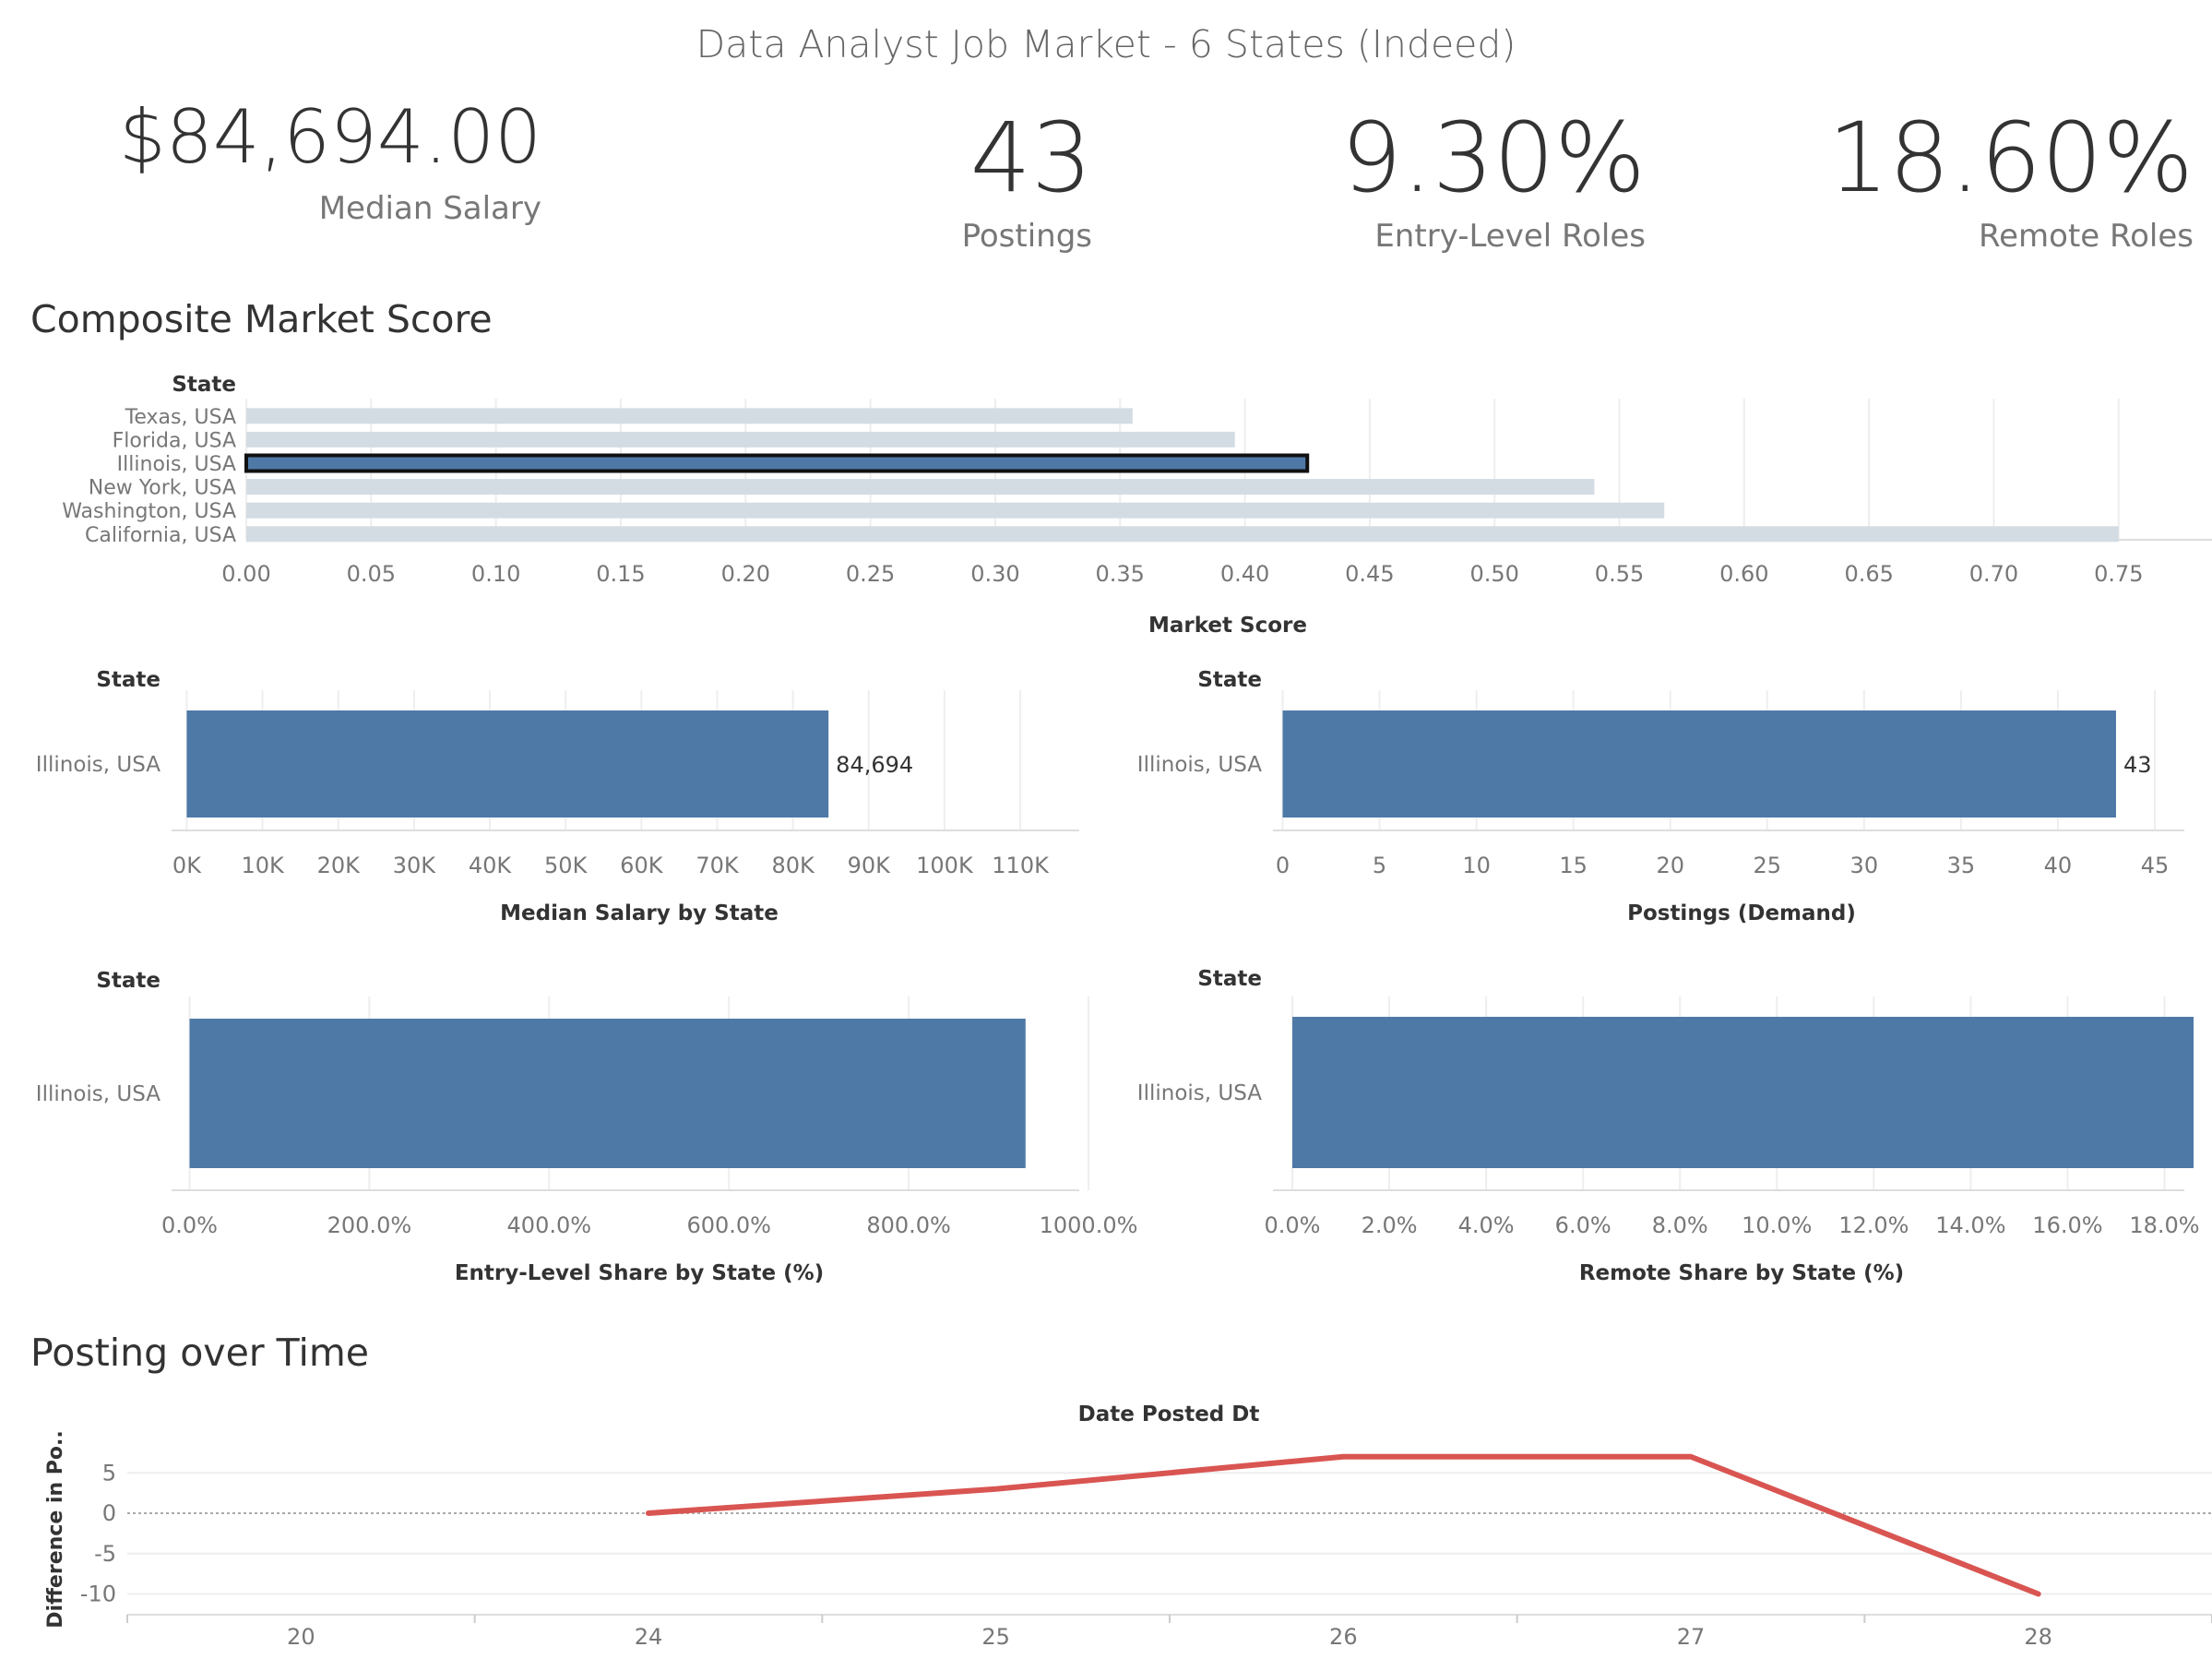  What do you see at coordinates (2059, 865) in the screenshot?
I see `x-tick-label: 40` at bounding box center [2059, 865].